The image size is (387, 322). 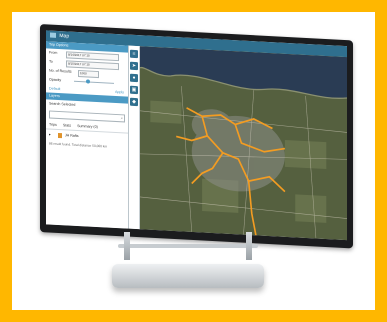 I want to click on car-icon: ▣, so click(x=134, y=90).